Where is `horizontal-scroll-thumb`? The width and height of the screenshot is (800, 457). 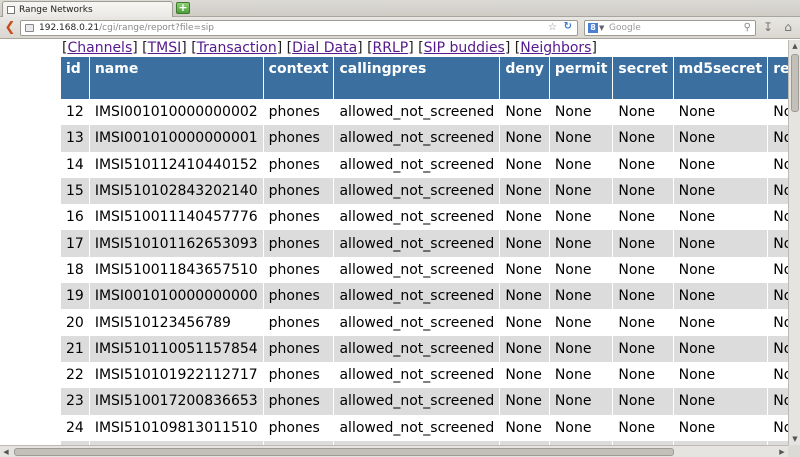 horizontal-scroll-thumb is located at coordinates (344, 452).